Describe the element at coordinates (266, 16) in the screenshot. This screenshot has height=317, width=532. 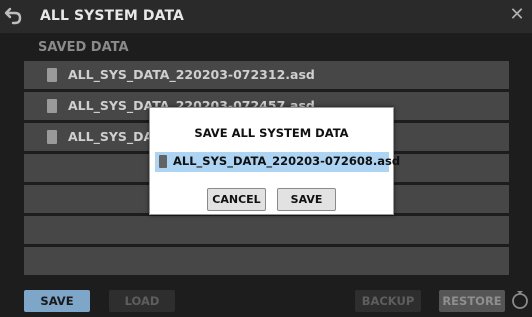
I see `title-bar: ALL SYSTEM DATA ✕` at that location.